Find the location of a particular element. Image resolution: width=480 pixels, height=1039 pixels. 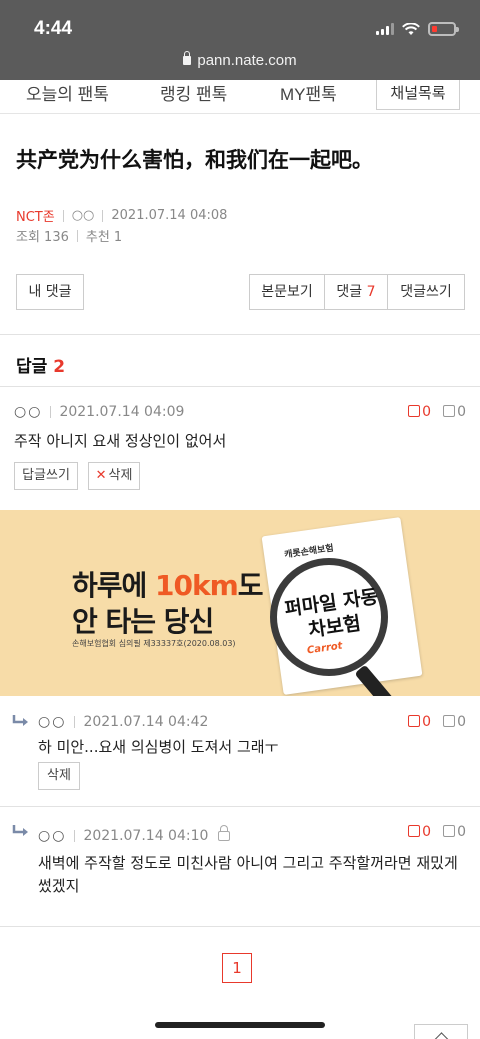

post-meta: NCT존 ○○ 2021.07.14 04:08 is located at coordinates (121, 215).